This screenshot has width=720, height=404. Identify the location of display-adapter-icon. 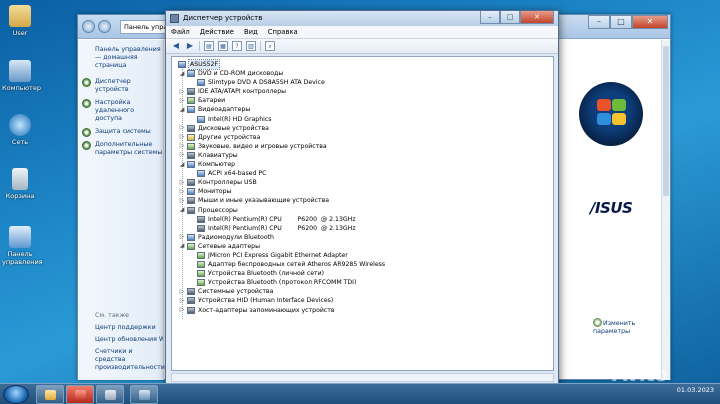
(201, 119).